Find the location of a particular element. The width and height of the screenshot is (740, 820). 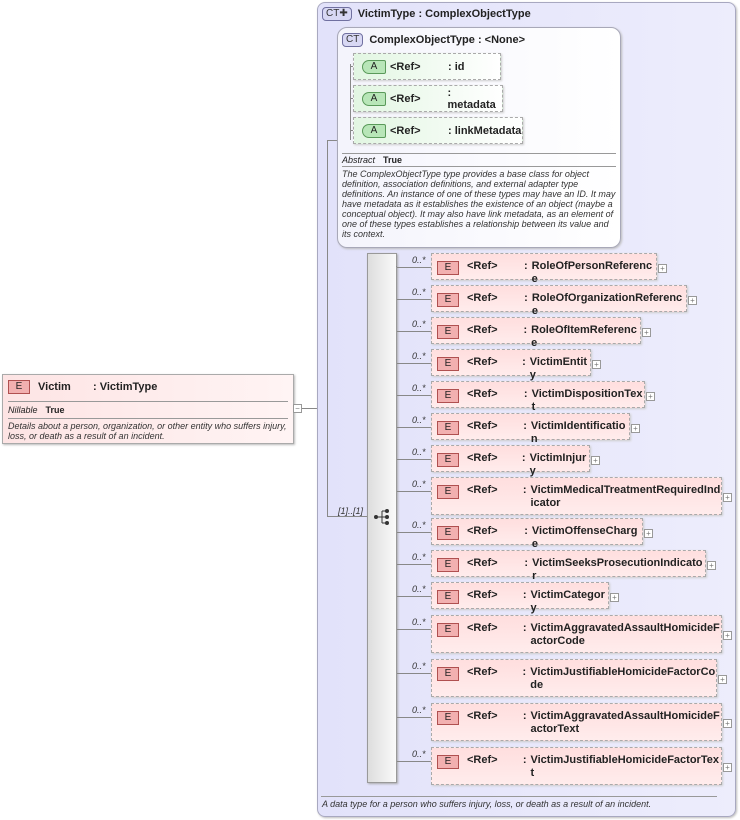

element-item: E <Ref> : VictimInjury is located at coordinates (510, 461).